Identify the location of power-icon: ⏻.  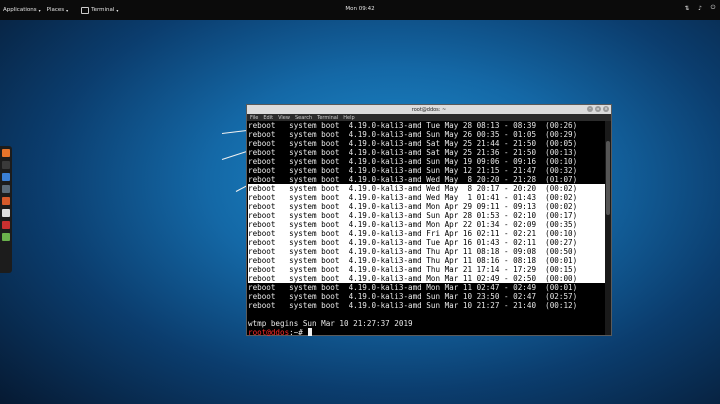
(713, 7).